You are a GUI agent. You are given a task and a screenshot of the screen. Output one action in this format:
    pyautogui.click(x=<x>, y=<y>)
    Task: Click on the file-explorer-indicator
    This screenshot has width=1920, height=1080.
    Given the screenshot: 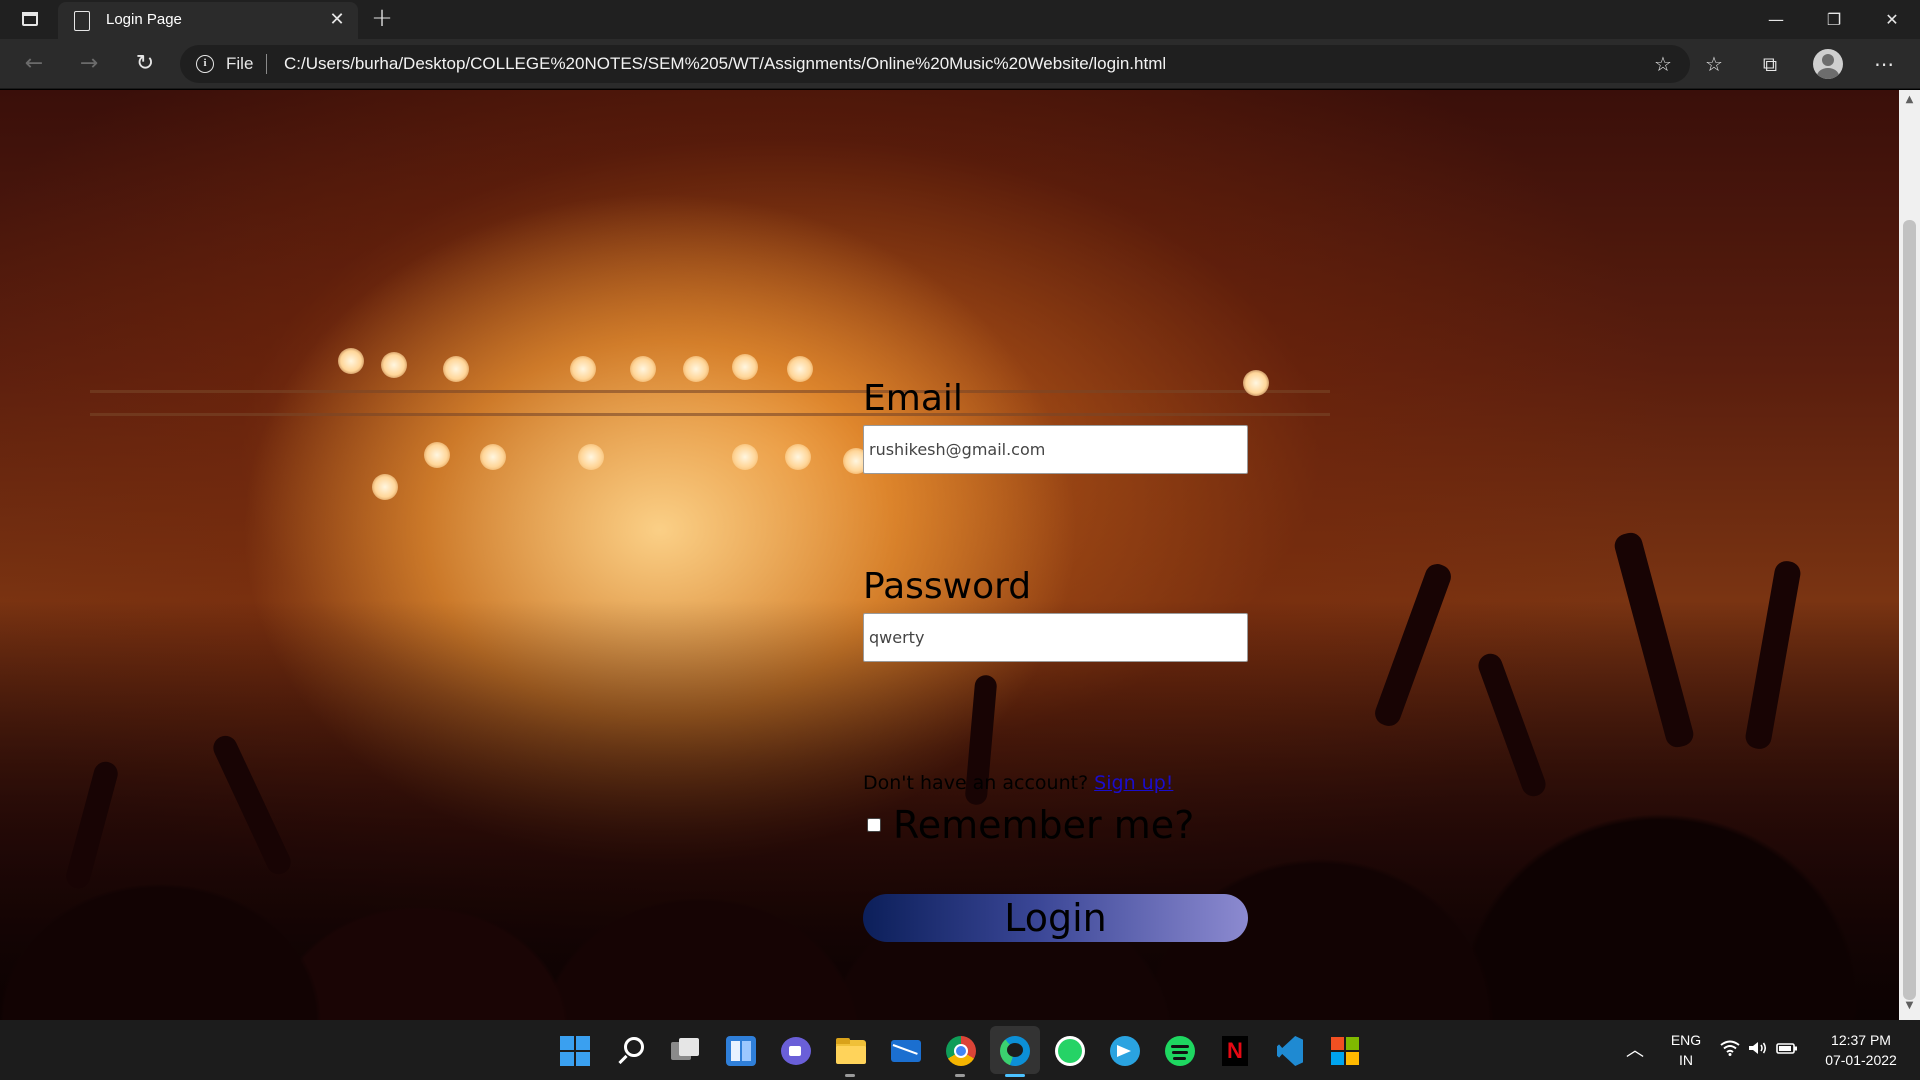 What is the action you would take?
    pyautogui.click(x=850, y=1075)
    